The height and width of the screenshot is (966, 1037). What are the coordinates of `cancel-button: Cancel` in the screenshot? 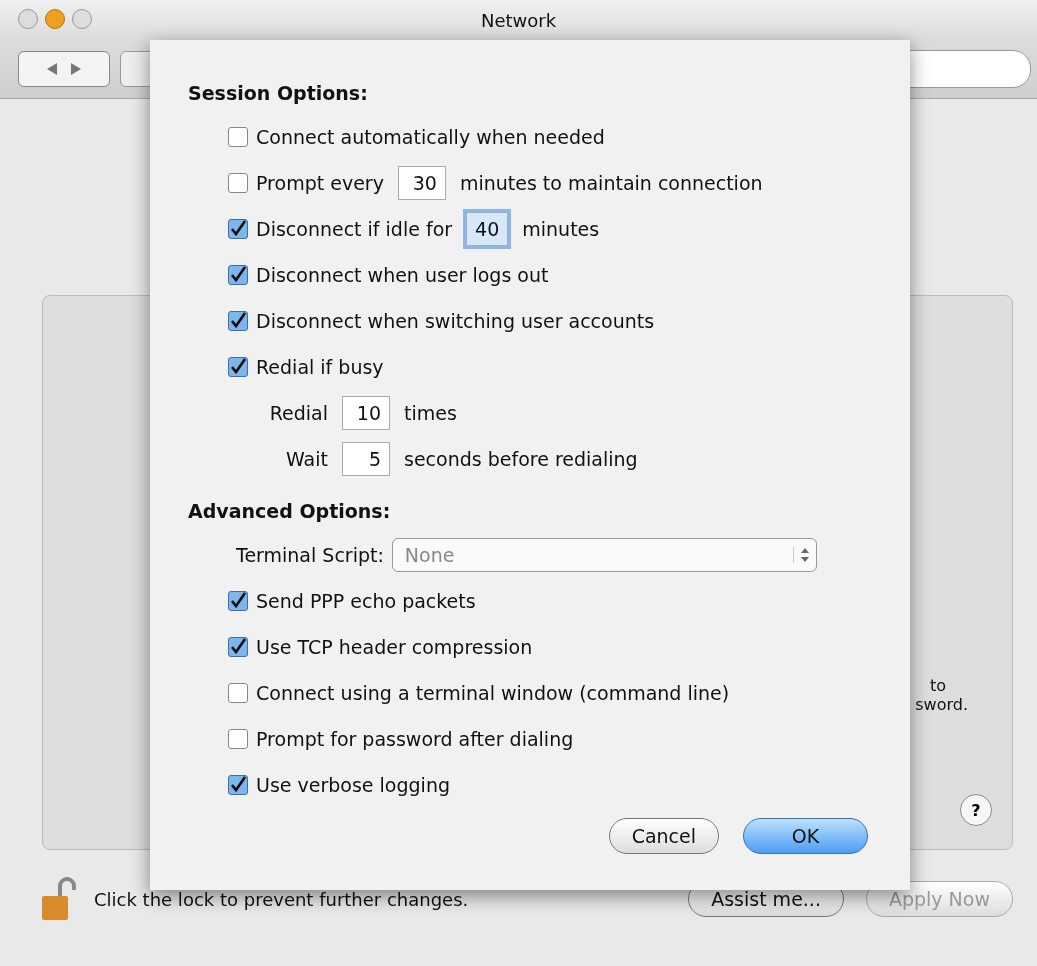 It's located at (663, 836).